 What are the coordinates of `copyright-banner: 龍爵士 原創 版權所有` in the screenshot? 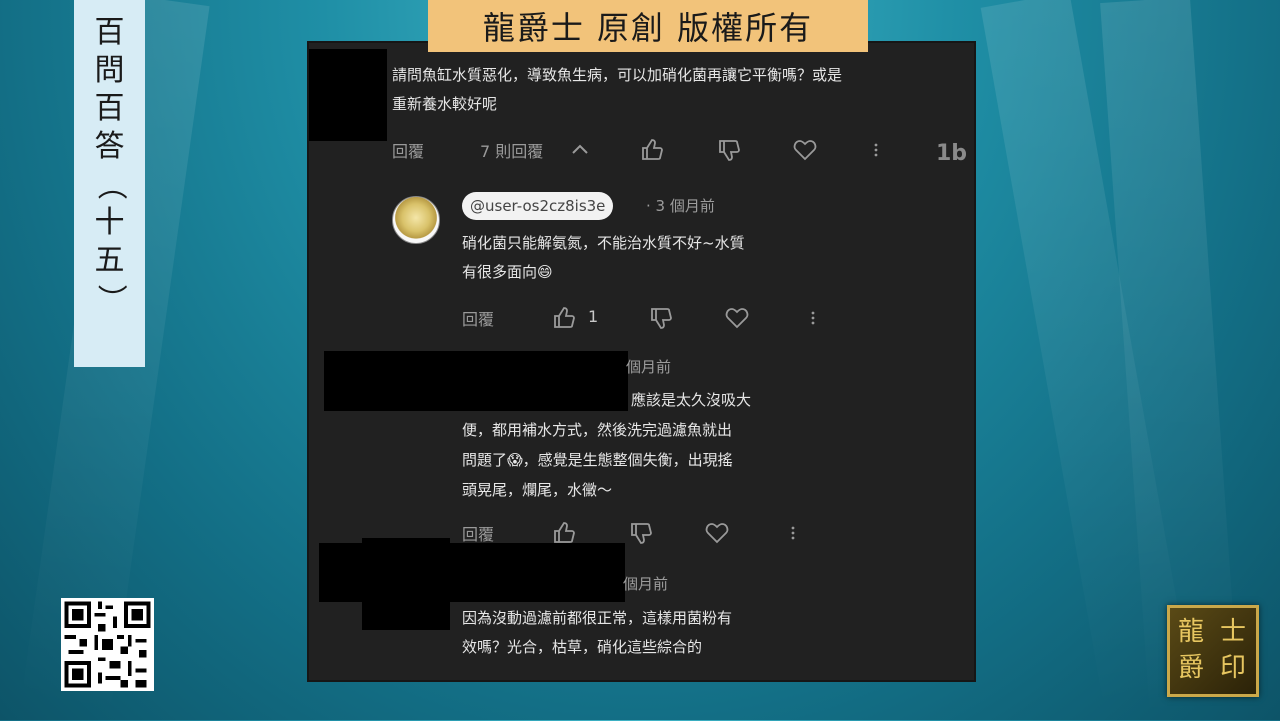 It's located at (648, 26).